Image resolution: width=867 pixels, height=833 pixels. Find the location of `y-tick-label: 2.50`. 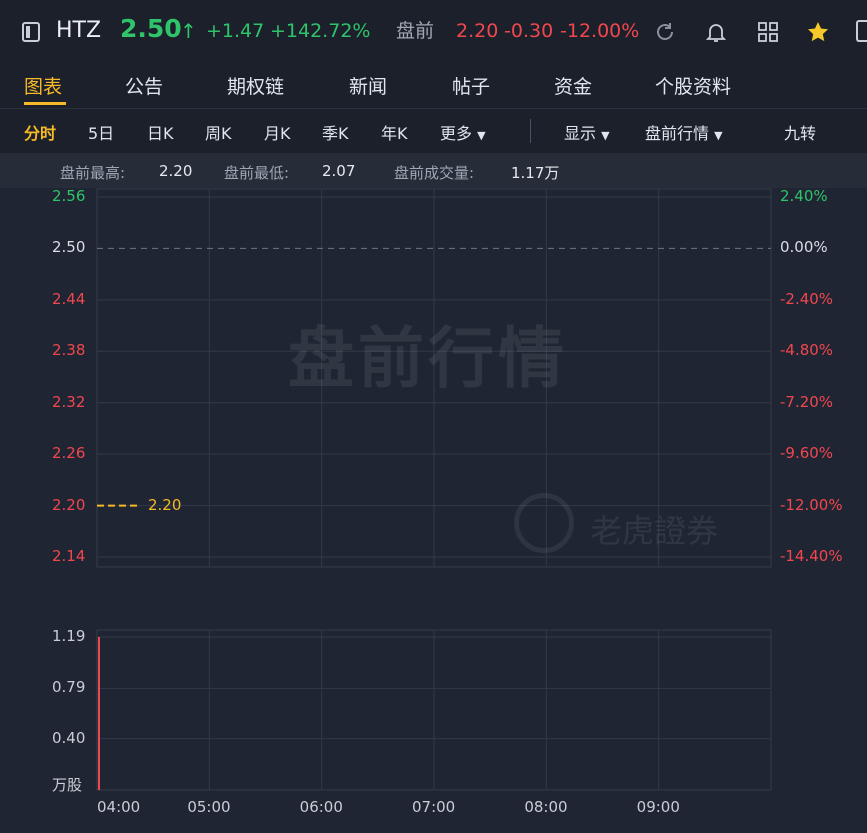

y-tick-label: 2.50 is located at coordinates (69, 247).